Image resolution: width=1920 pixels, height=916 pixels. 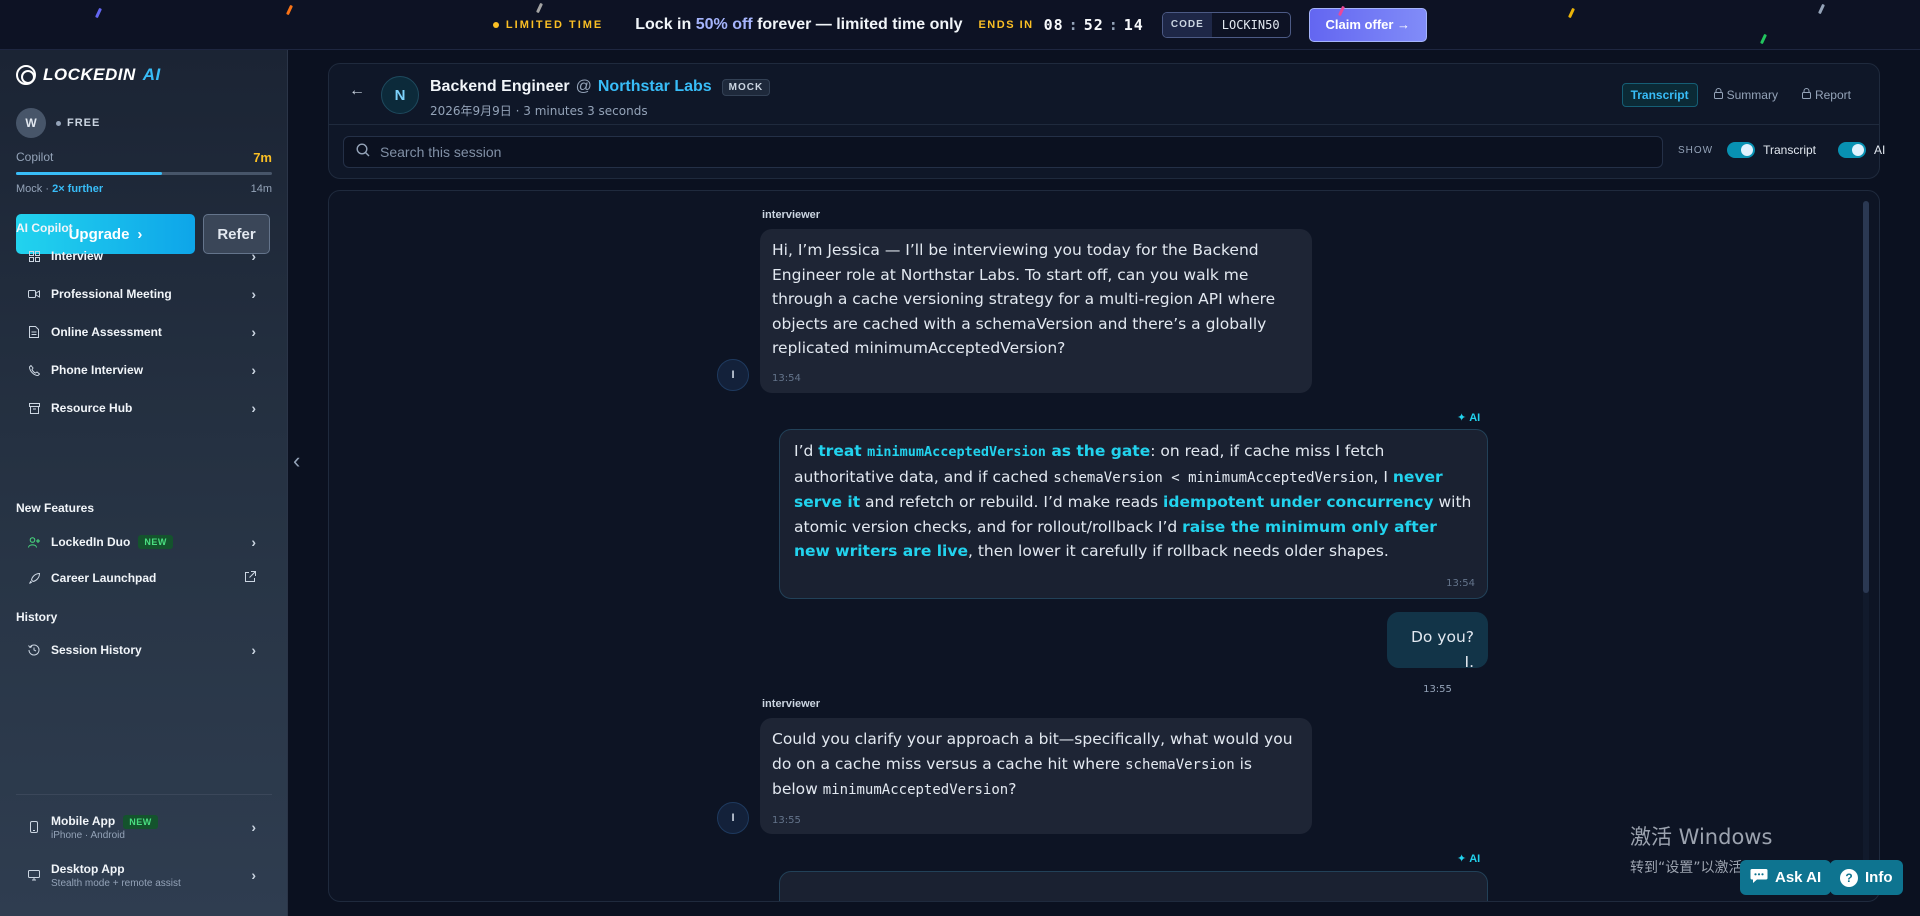 I want to click on grid-icon, so click(x=34, y=256).